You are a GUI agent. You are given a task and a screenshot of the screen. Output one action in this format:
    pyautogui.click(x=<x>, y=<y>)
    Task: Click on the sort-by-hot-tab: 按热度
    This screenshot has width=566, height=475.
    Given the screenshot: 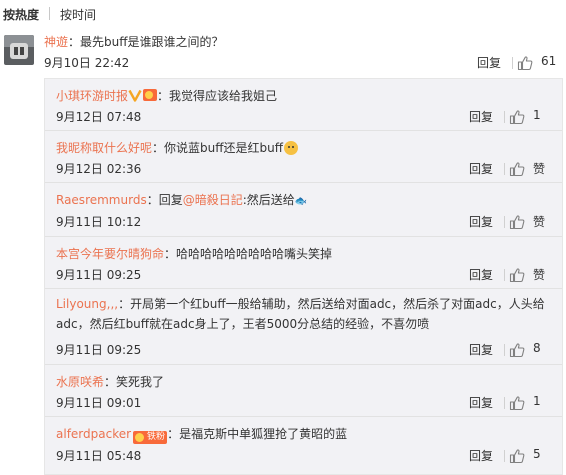 What is the action you would take?
    pyautogui.click(x=21, y=14)
    